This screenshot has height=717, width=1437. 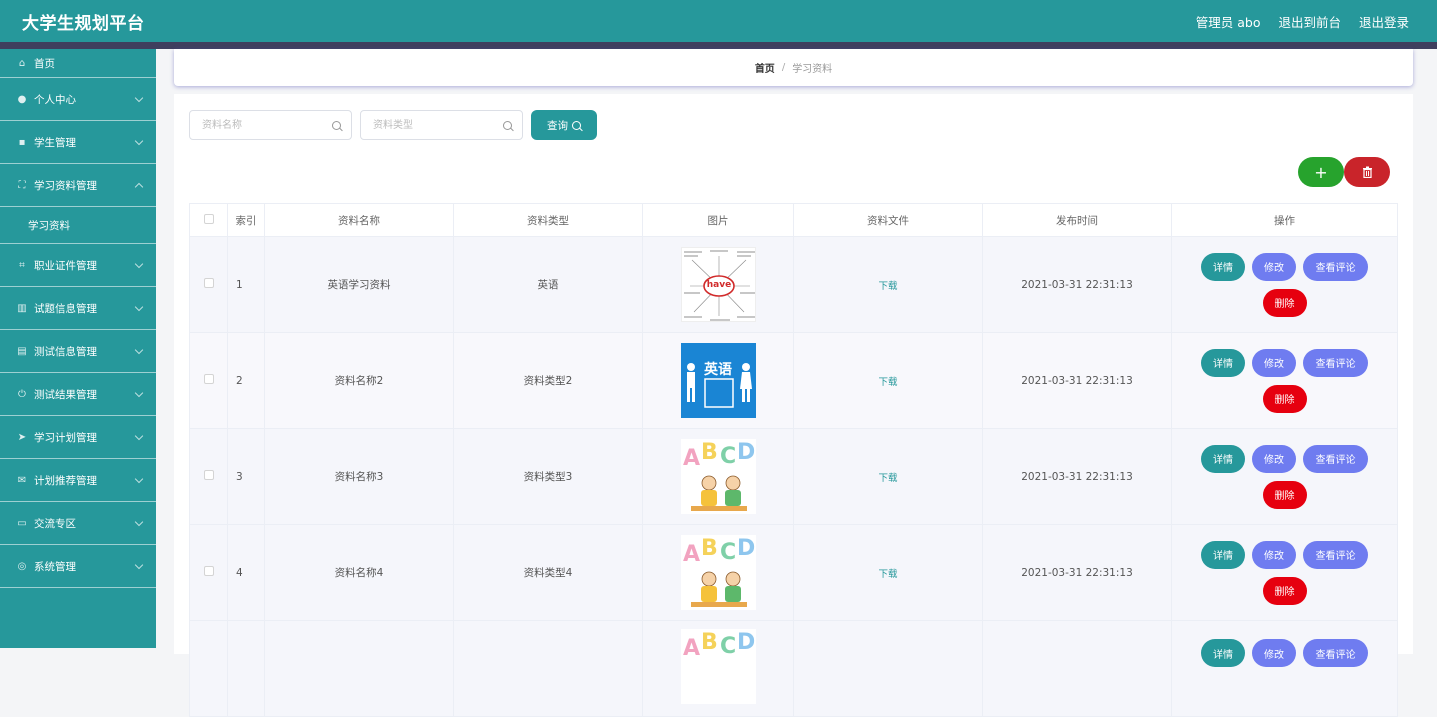 I want to click on sidebar-item-label: 学习计划管理, so click(x=65, y=437).